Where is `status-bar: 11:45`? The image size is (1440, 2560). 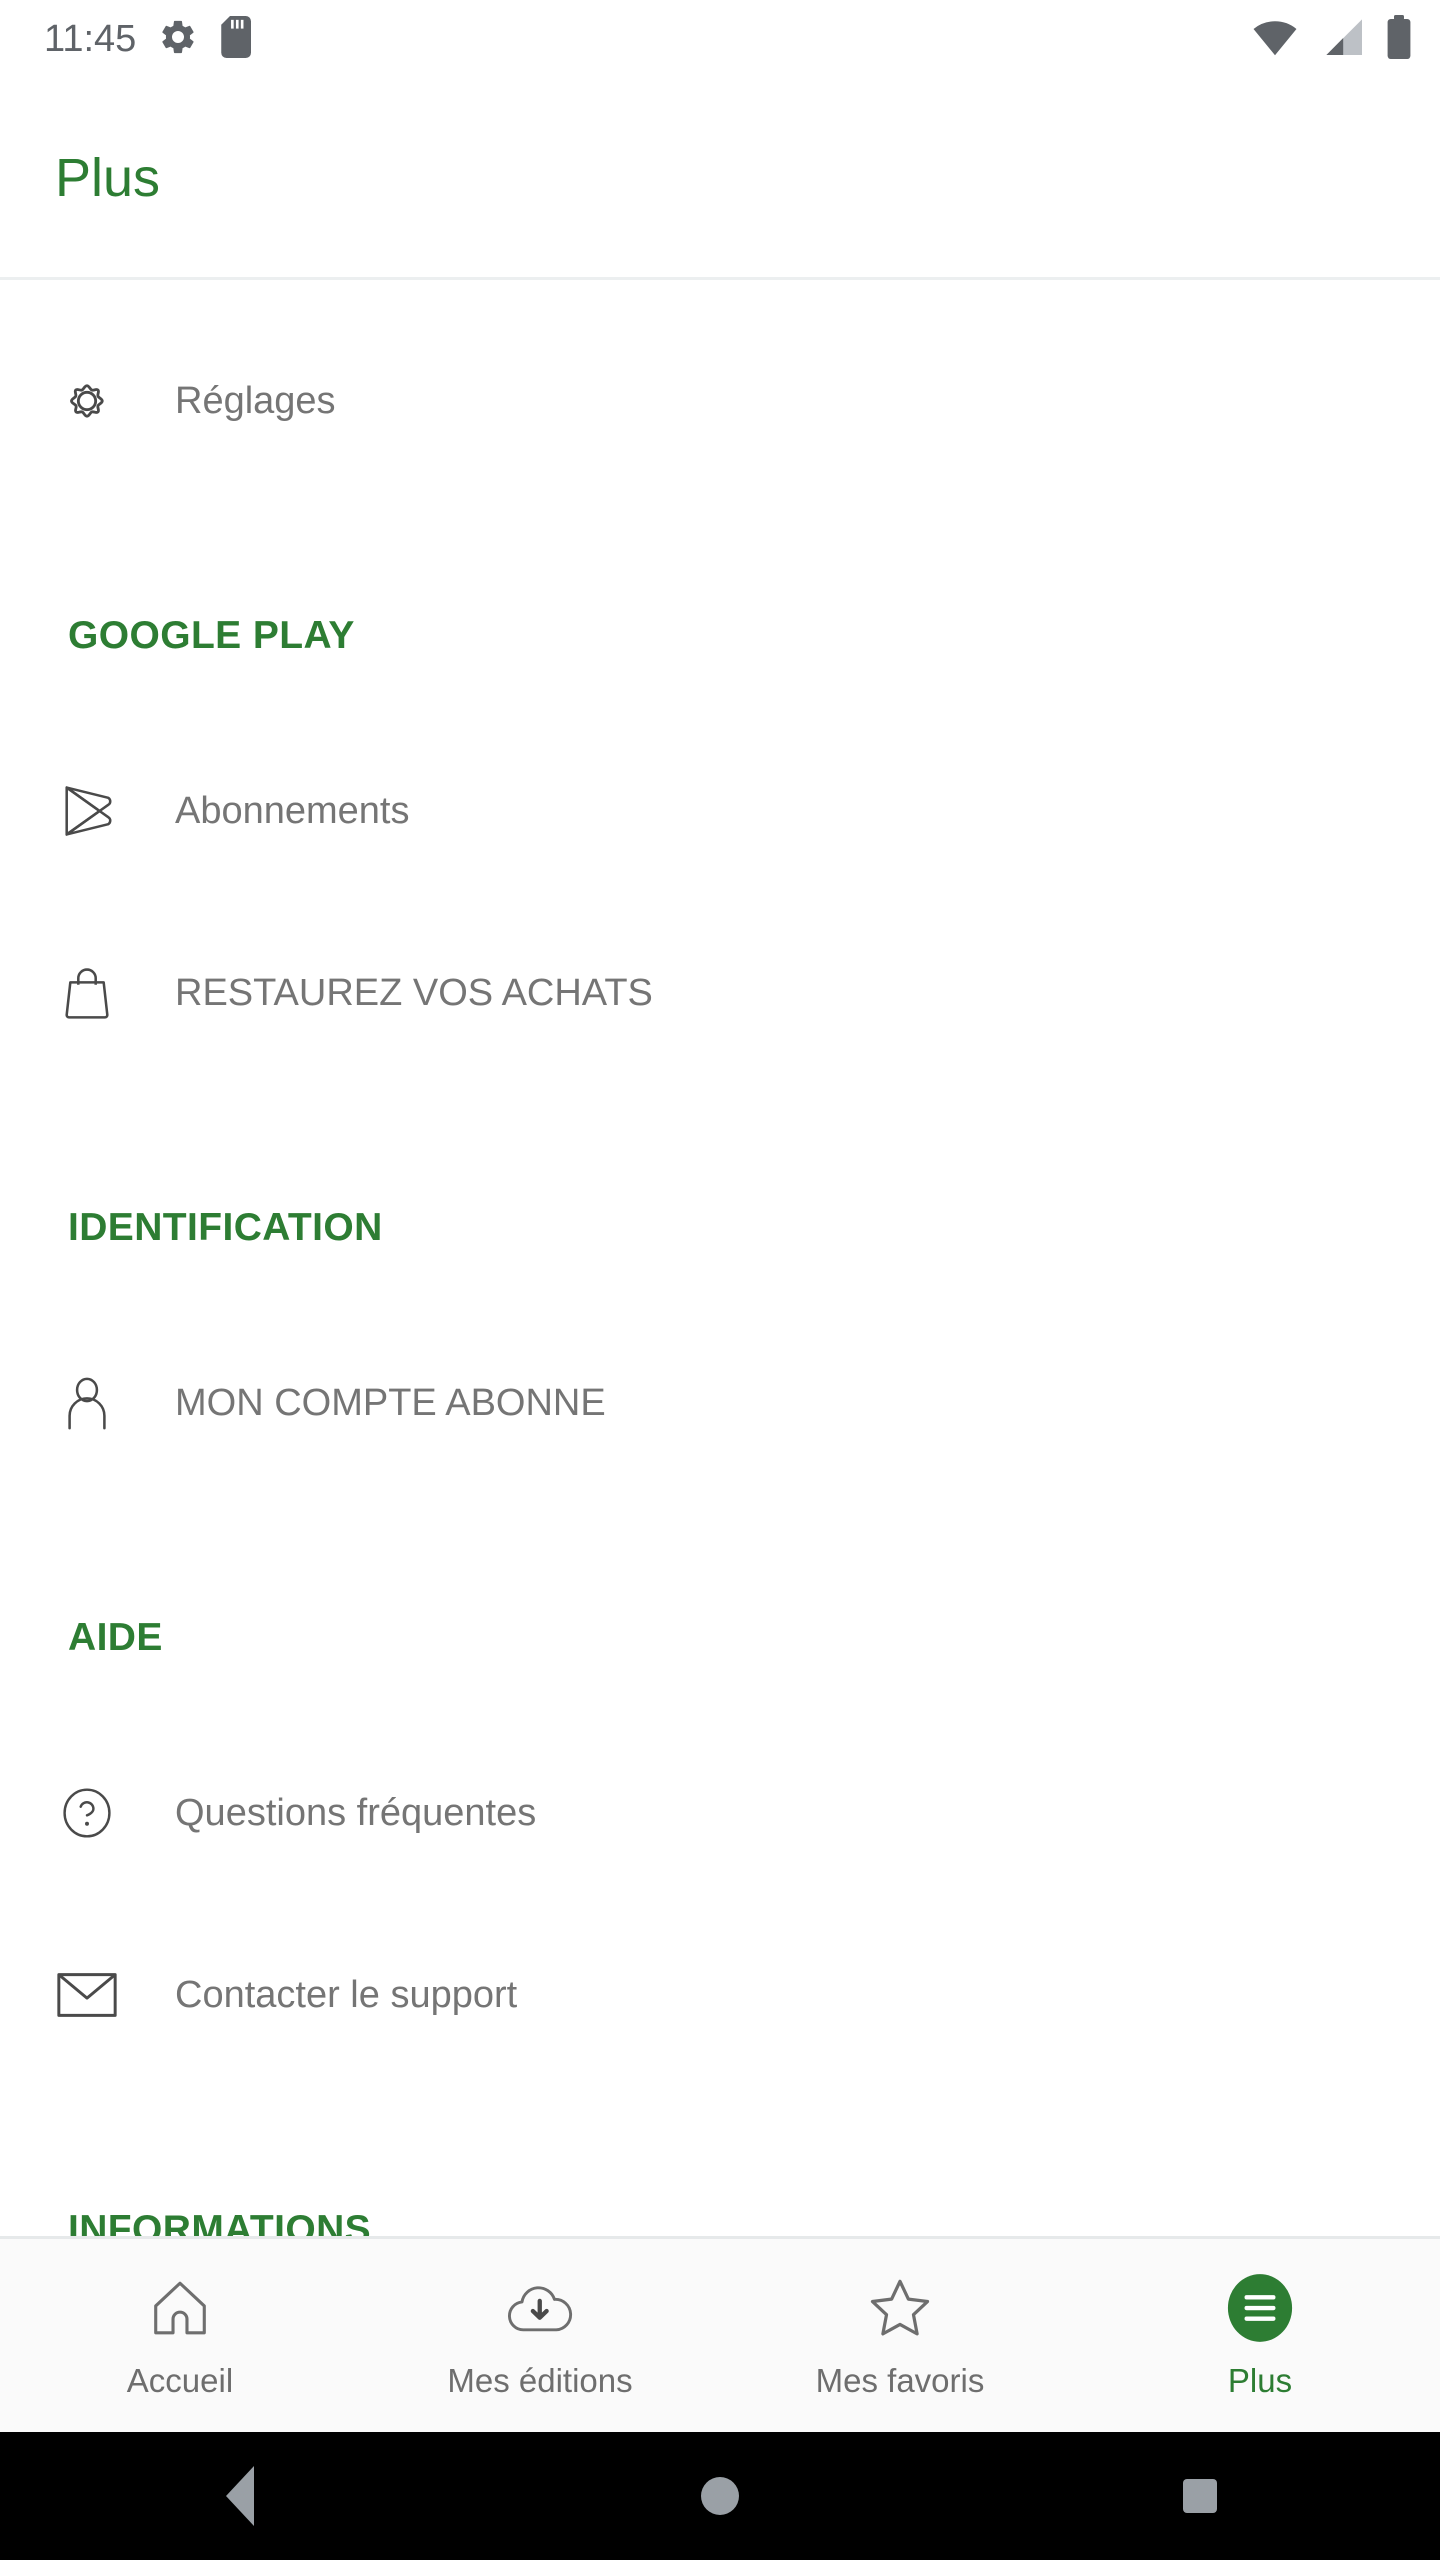 status-bar: 11:45 is located at coordinates (720, 39).